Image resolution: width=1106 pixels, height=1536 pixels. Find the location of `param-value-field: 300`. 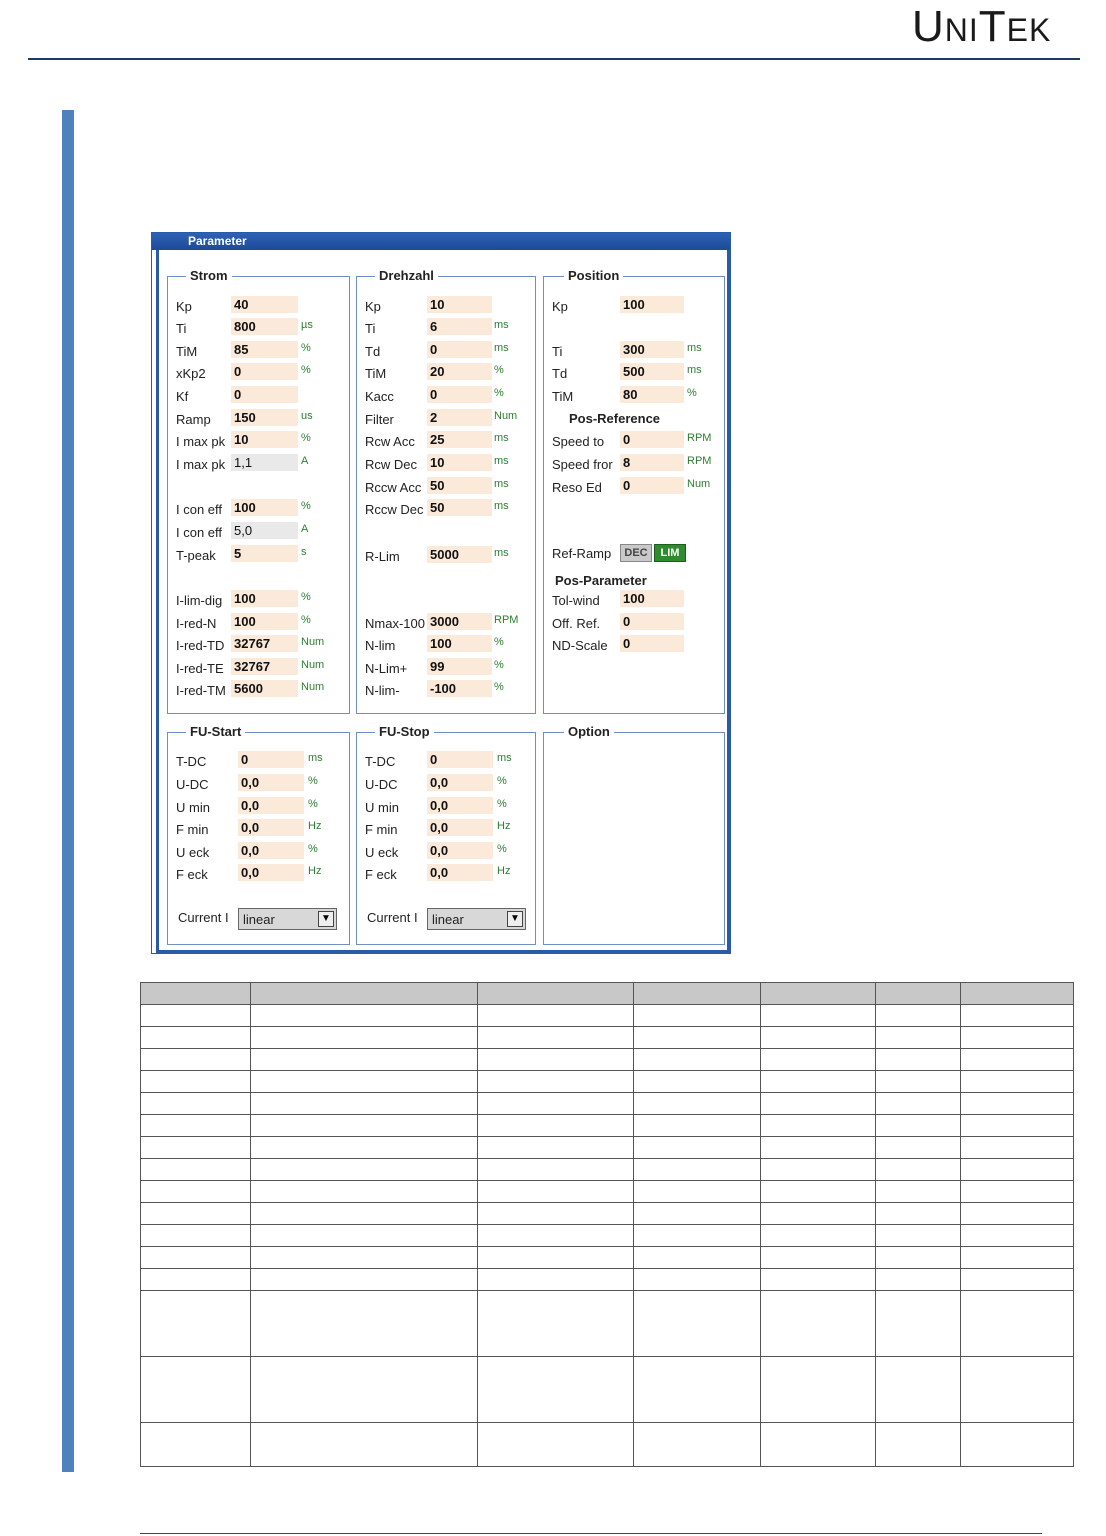

param-value-field: 300 is located at coordinates (652, 349).